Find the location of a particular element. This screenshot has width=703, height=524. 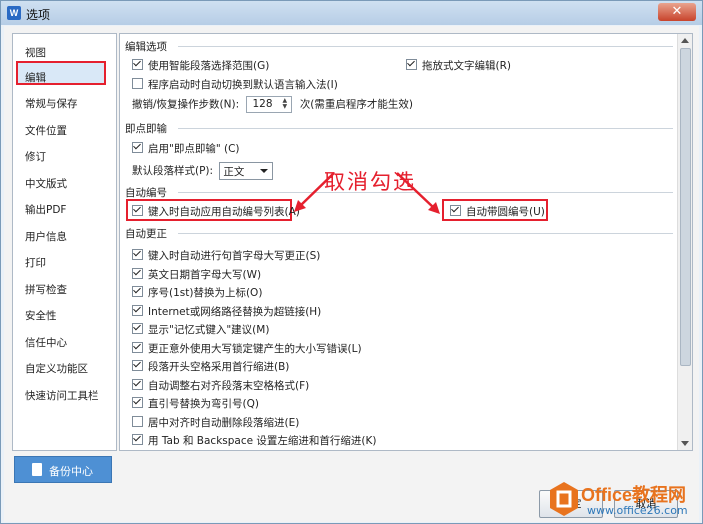

undo-steps-spinner: 128 ▲ ▼ is located at coordinates (269, 104).